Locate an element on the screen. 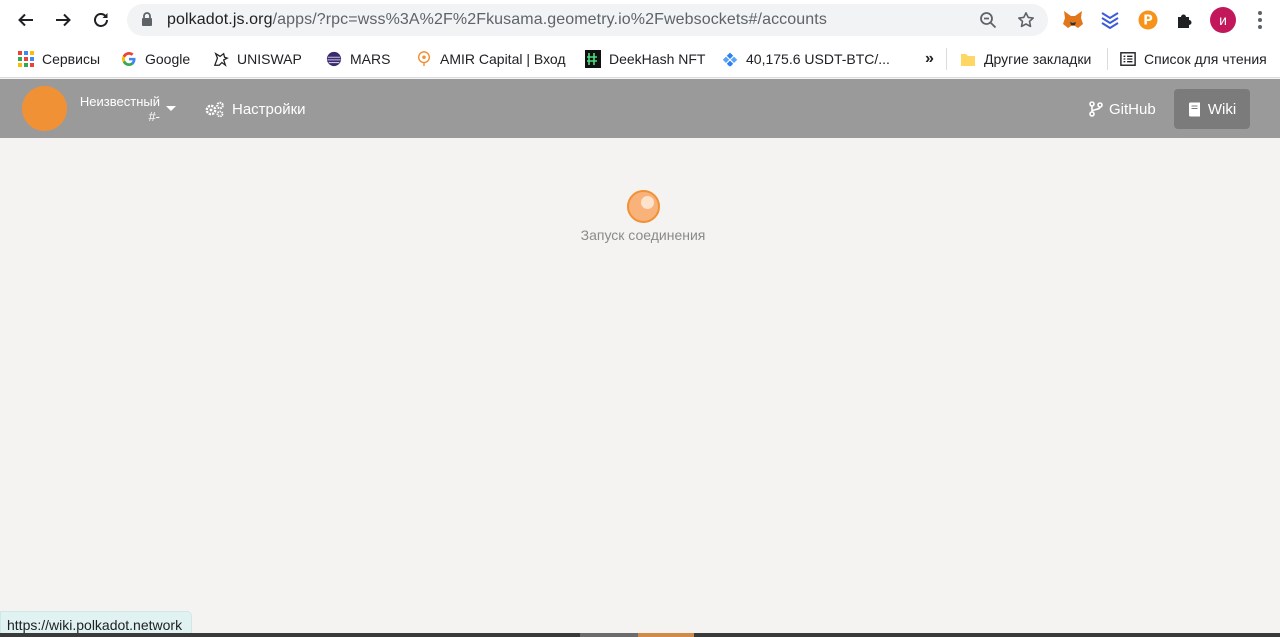 This screenshot has width=1280, height=637. folder-icon is located at coordinates (968, 59).